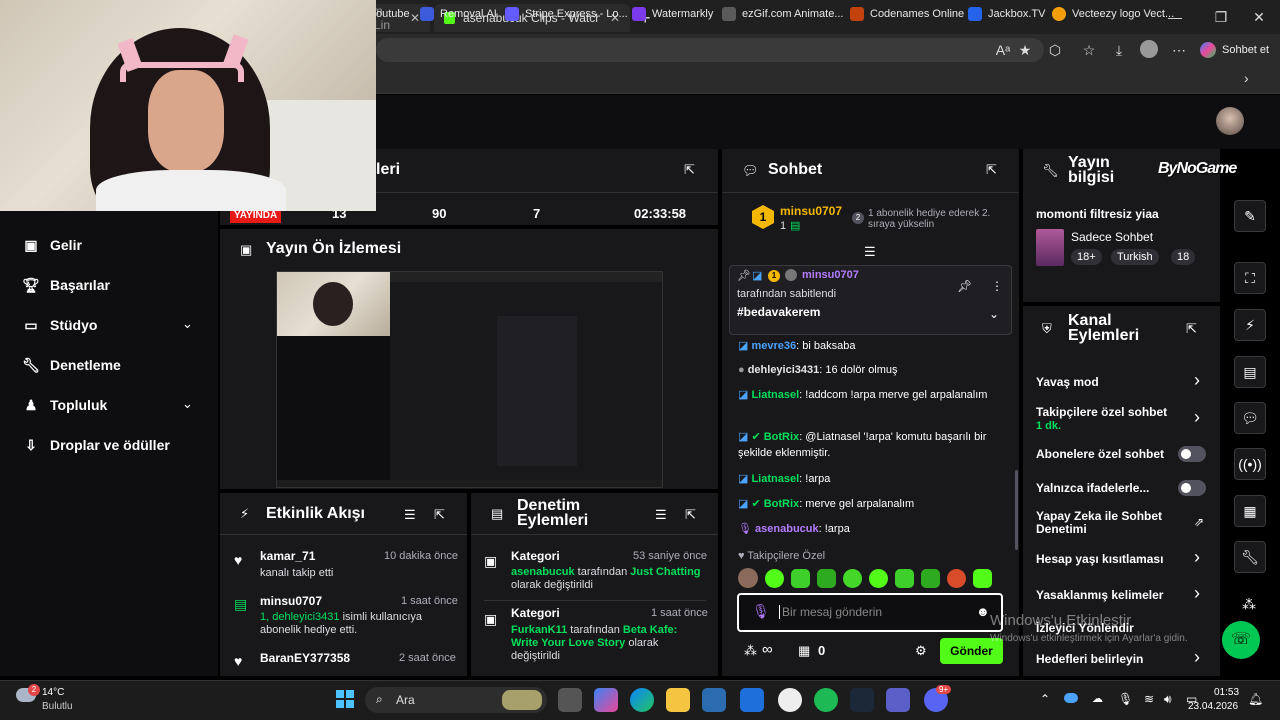 The height and width of the screenshot is (720, 1280). What do you see at coordinates (1192, 454) in the screenshot?
I see `subscribers-only-toggle` at bounding box center [1192, 454].